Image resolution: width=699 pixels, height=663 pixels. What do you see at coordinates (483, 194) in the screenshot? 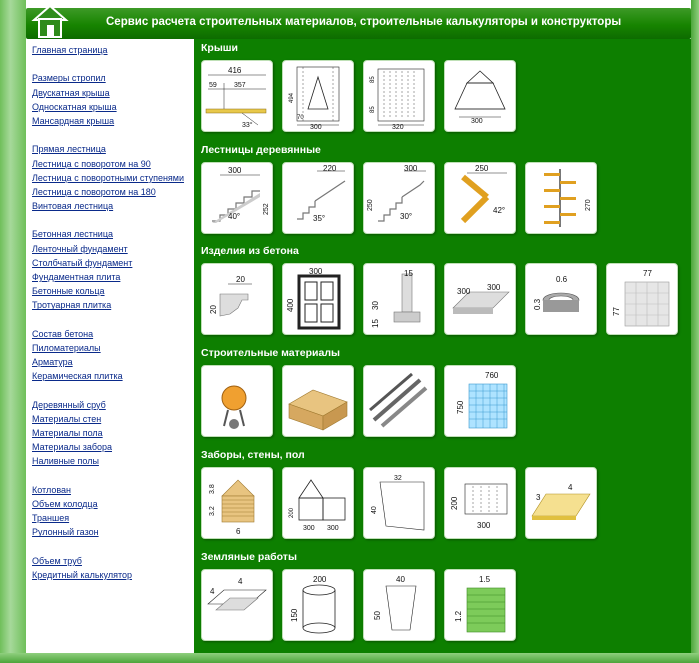
I see `stairs-turn-180-icon: 250 42°` at bounding box center [483, 194].